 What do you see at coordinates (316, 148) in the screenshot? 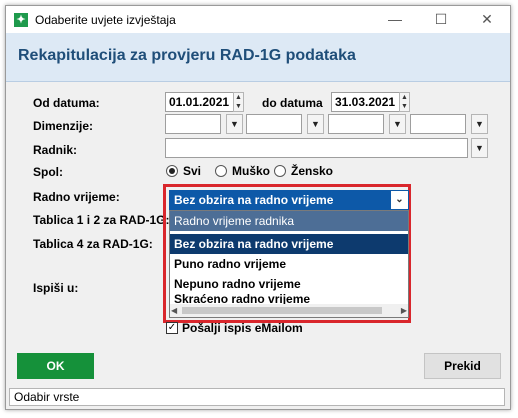
I see `radnik-input` at bounding box center [316, 148].